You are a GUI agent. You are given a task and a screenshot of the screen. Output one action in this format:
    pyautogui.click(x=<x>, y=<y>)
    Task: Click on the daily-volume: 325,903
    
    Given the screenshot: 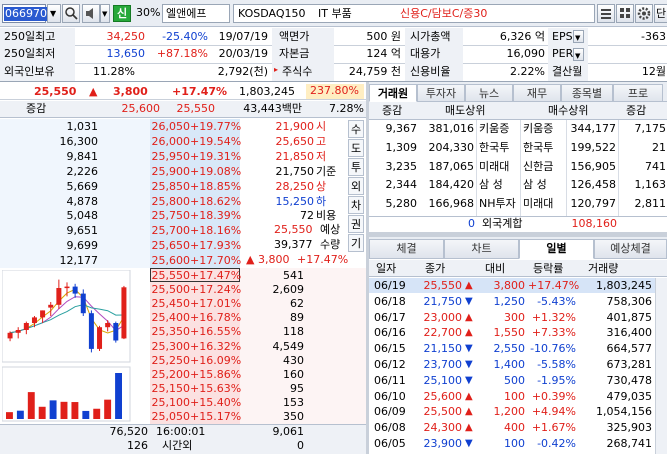 What is the action you would take?
    pyautogui.click(x=629, y=428)
    